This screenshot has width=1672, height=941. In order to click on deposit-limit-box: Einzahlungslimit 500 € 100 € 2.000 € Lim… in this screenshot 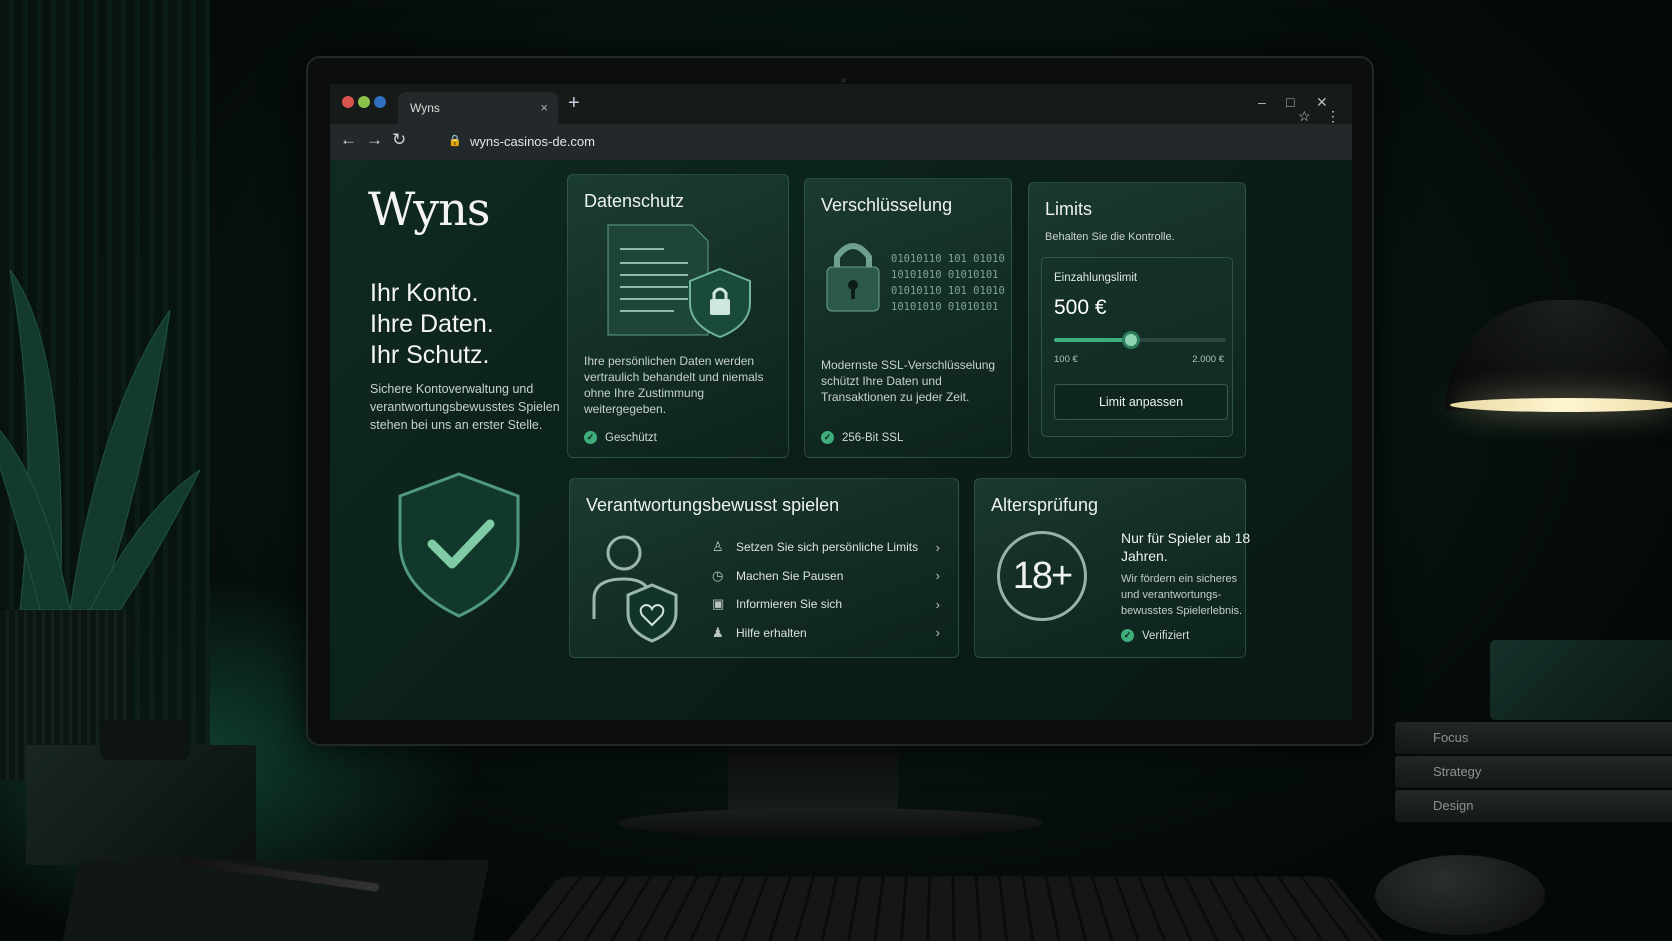, I will do `click(1137, 347)`.